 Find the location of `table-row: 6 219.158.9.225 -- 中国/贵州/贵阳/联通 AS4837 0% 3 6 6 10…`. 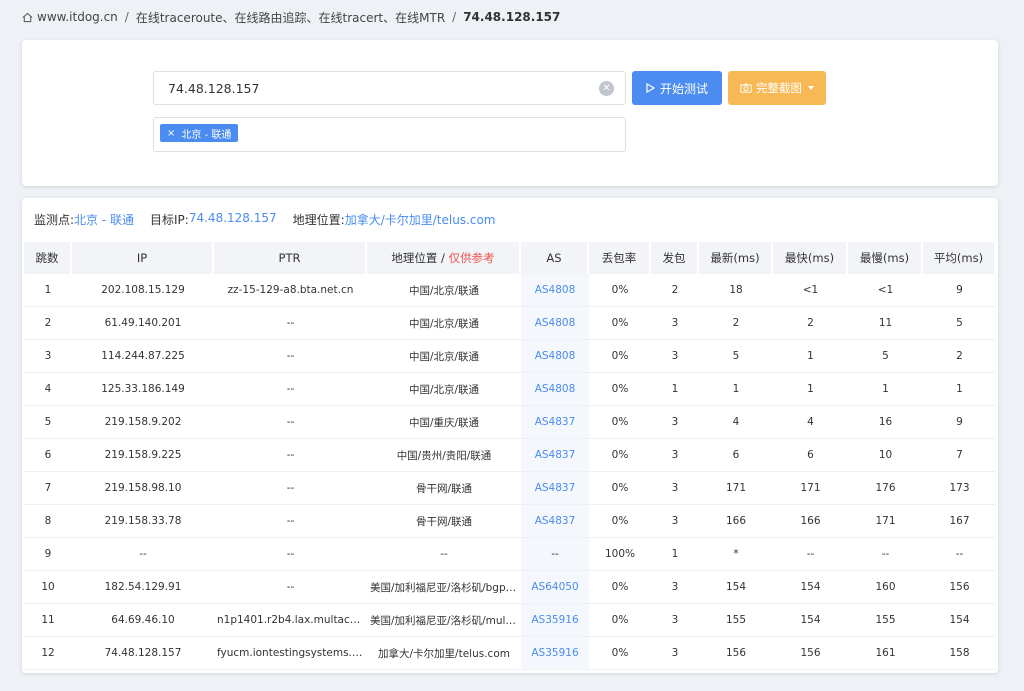

table-row: 6 219.158.9.225 -- 中国/贵州/贵阳/联通 AS4837 0% 3 6 6 10… is located at coordinates (510, 455).